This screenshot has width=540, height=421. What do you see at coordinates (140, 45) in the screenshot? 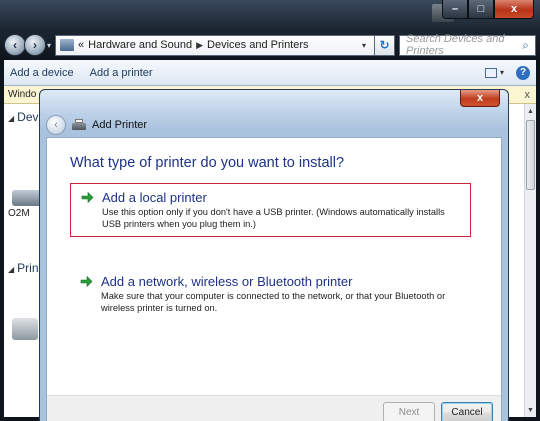
I see `breadcrumb-hardware-and-sound: Hardware and Sound` at bounding box center [140, 45].